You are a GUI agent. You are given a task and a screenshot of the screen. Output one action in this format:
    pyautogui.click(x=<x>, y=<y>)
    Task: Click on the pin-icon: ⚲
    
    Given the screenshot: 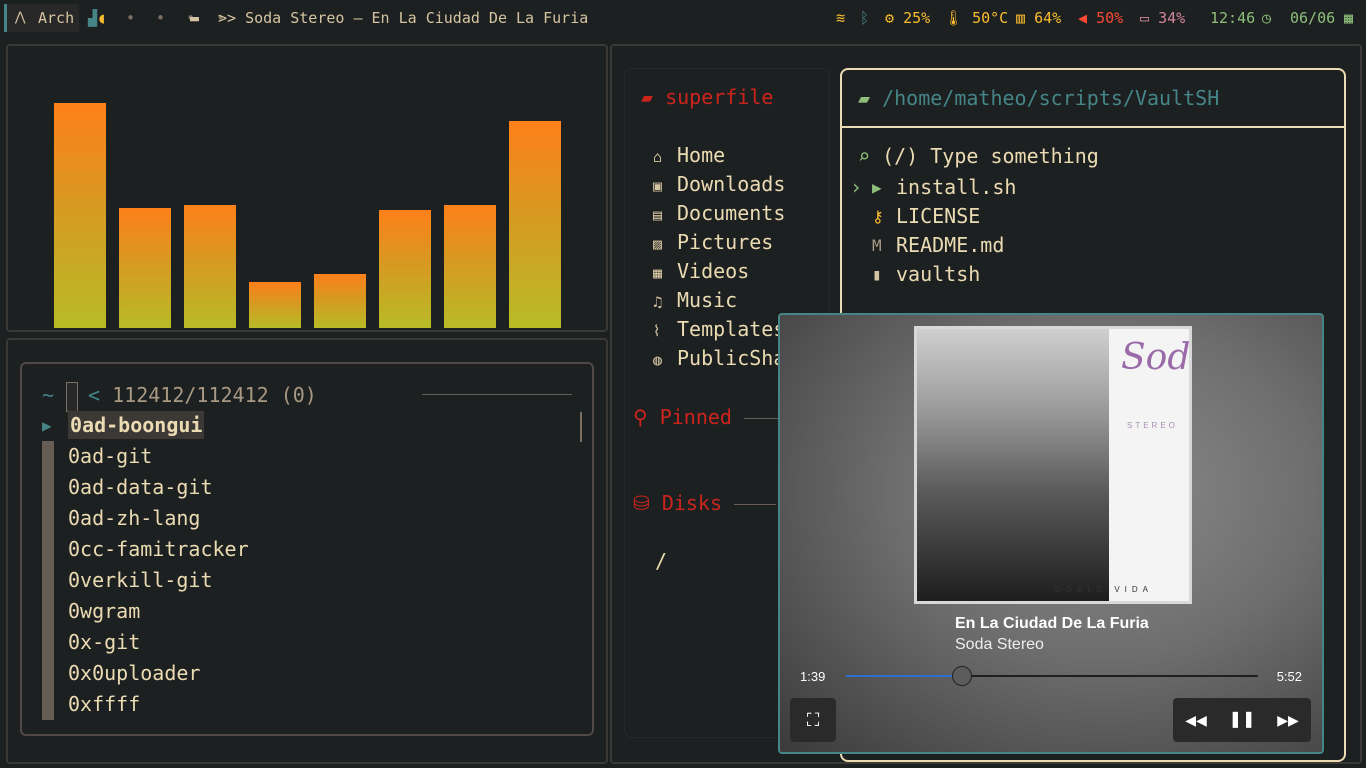 What is the action you would take?
    pyautogui.click(x=640, y=417)
    